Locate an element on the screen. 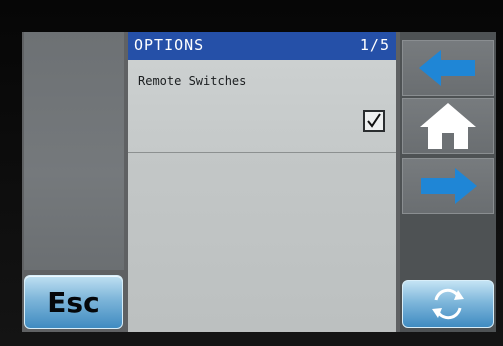 The height and width of the screenshot is (346, 503). option-row-remote-switches: Remote Switches is located at coordinates (262, 106).